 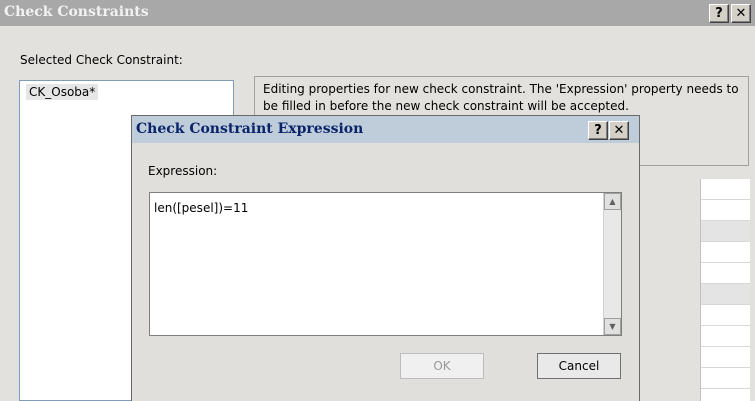 What do you see at coordinates (183, 171) in the screenshot?
I see `expression-label: Expression:` at bounding box center [183, 171].